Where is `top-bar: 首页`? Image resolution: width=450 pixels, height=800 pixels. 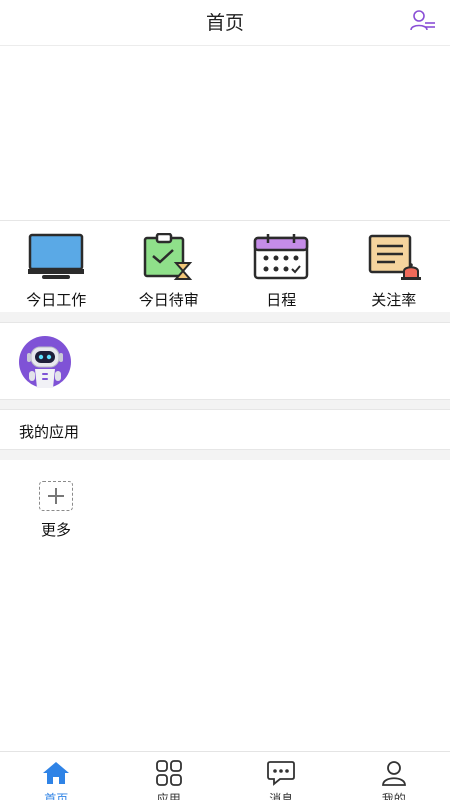 top-bar: 首页 is located at coordinates (225, 23).